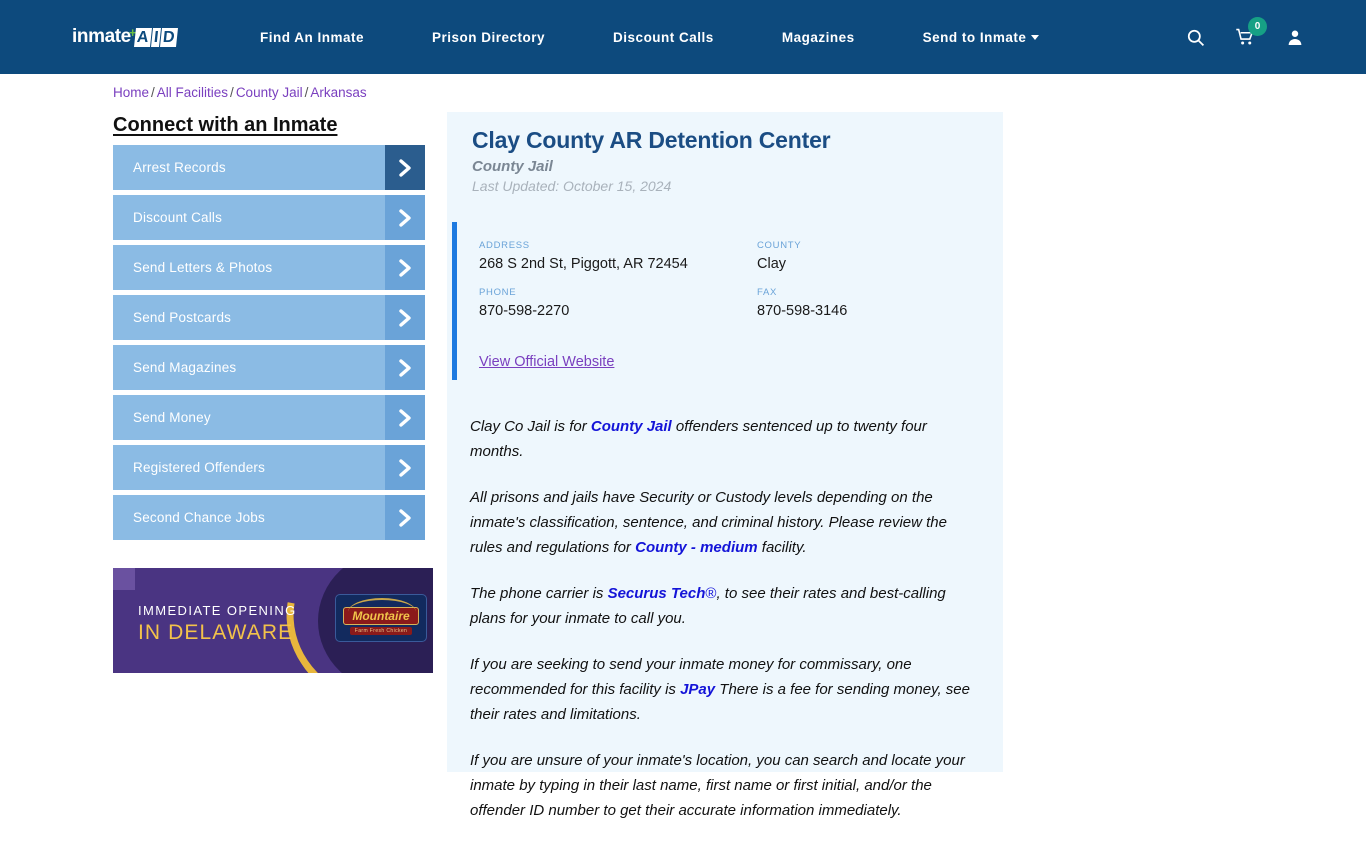  I want to click on chevron-down-icon, so click(1035, 37).